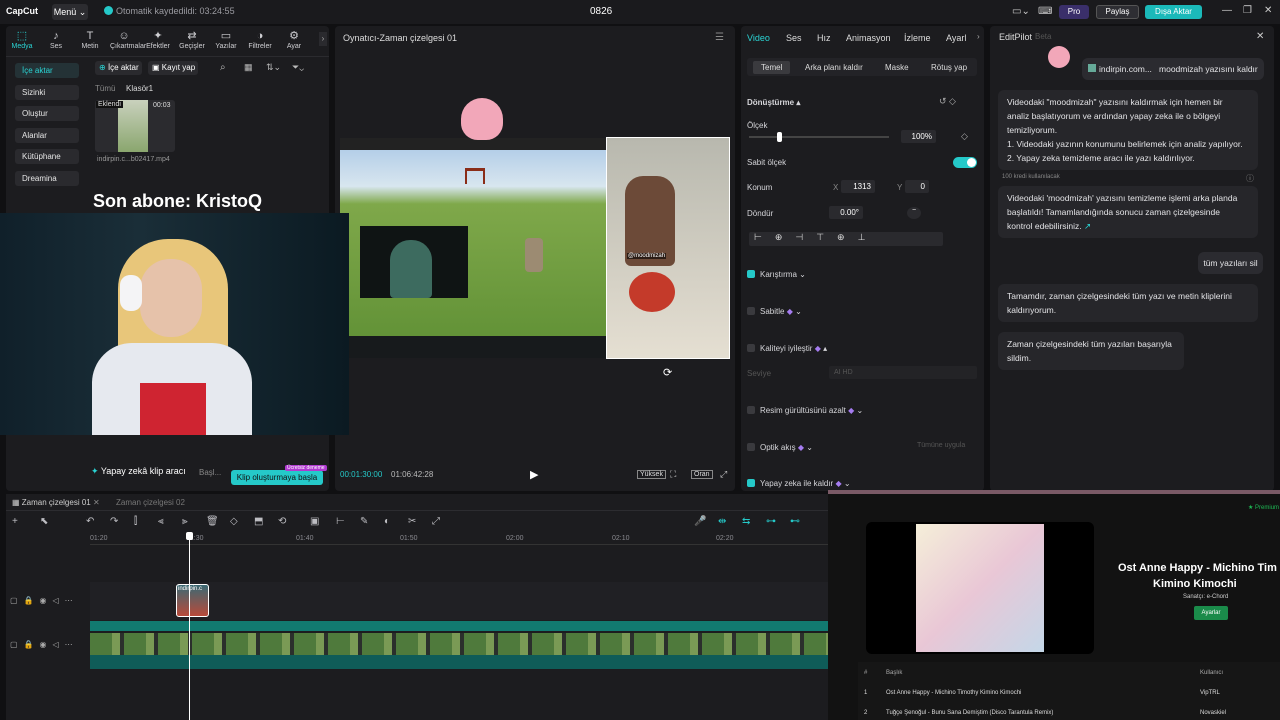 The image size is (1280, 720). Describe the element at coordinates (673, 474) in the screenshot. I see `fit-icon: ⛶` at that location.